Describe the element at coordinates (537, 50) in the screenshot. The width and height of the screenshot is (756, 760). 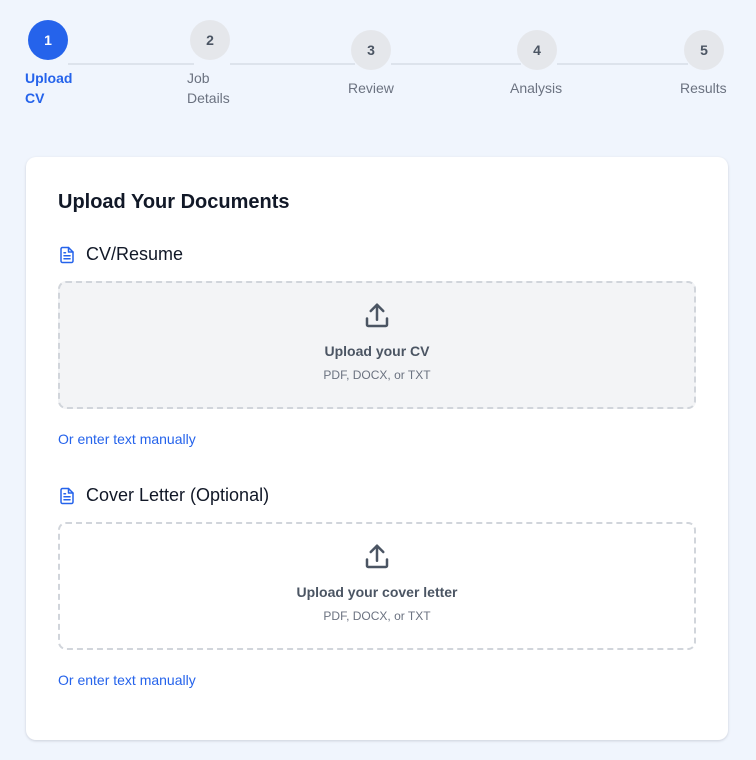
I see `step-4-circle: 4` at that location.